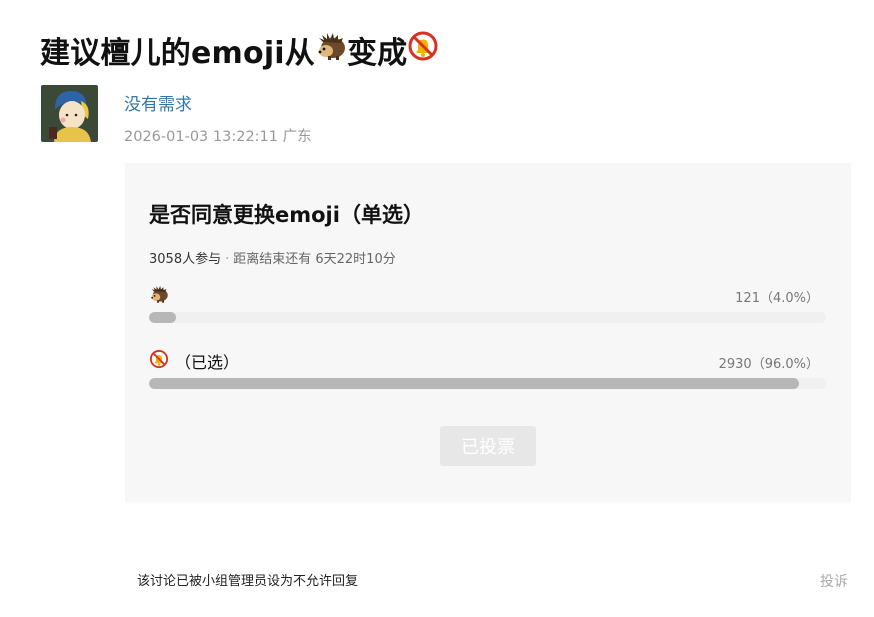  What do you see at coordinates (487, 317) in the screenshot?
I see `poll-option-1-bar` at bounding box center [487, 317].